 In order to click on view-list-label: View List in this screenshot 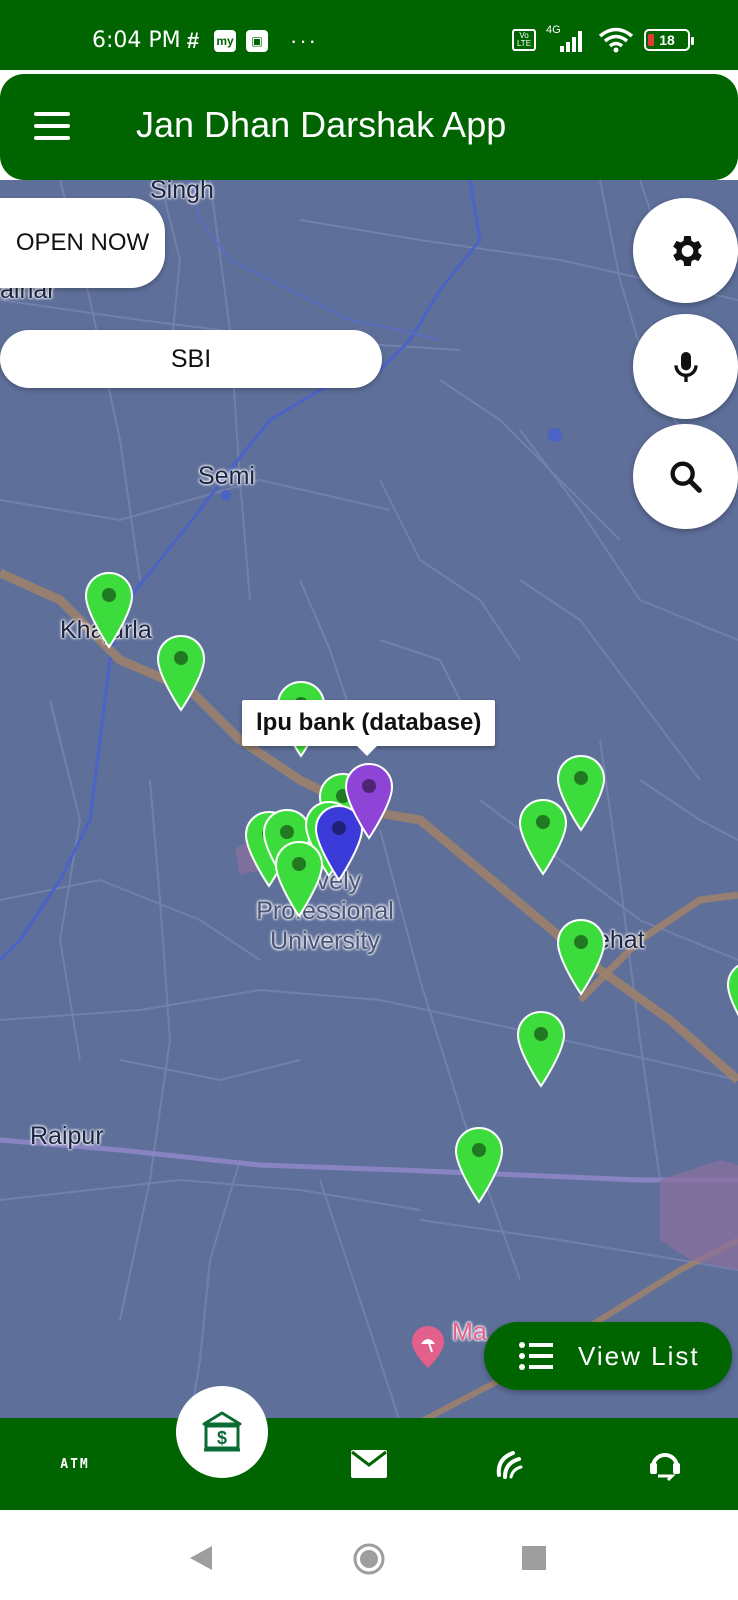, I will do `click(639, 1355)`.